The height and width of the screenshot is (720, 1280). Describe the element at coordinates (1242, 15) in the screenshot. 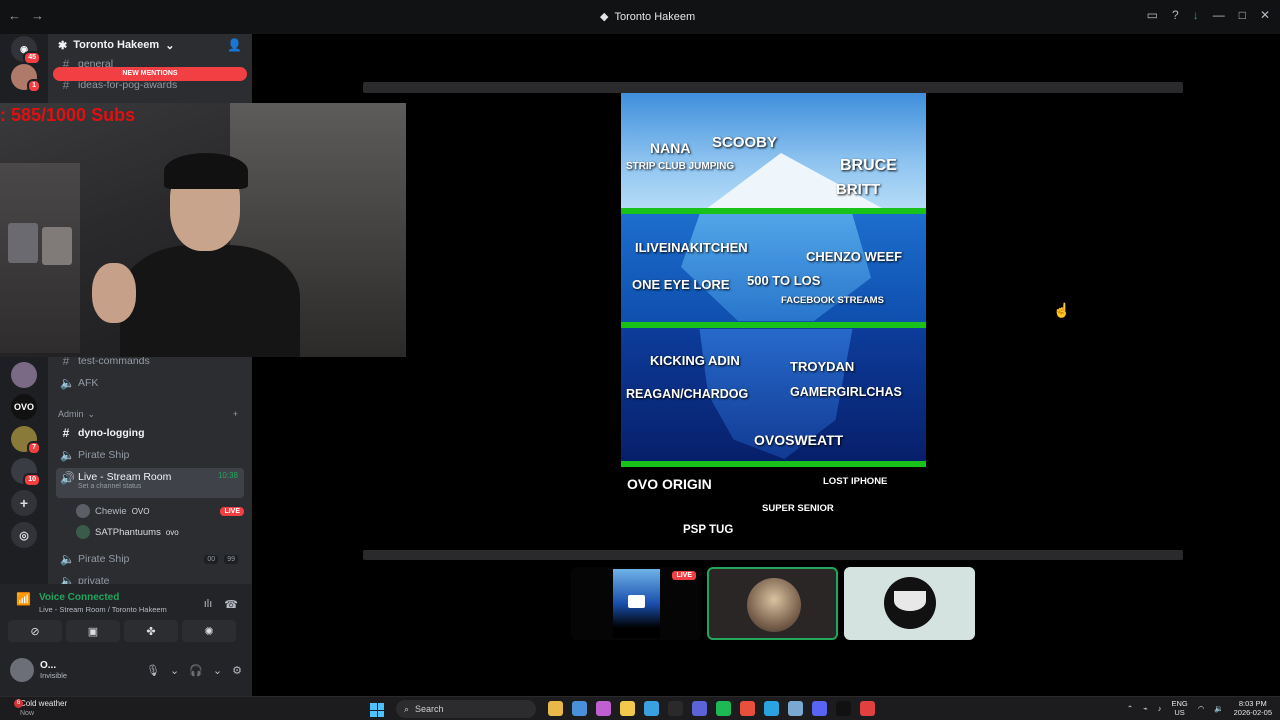

I see `maximize-icon: □` at that location.